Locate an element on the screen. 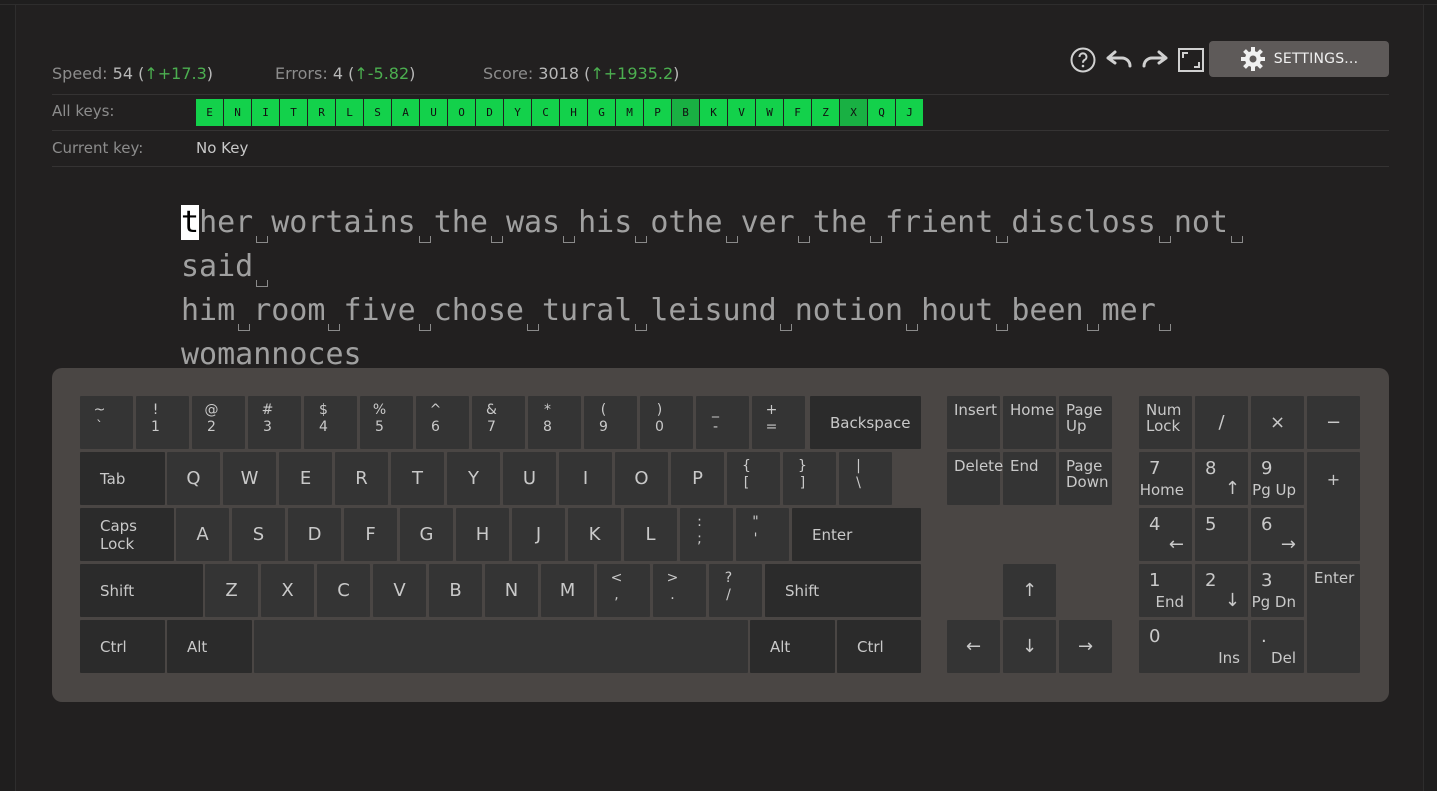  insert-key: Insert is located at coordinates (973, 422).